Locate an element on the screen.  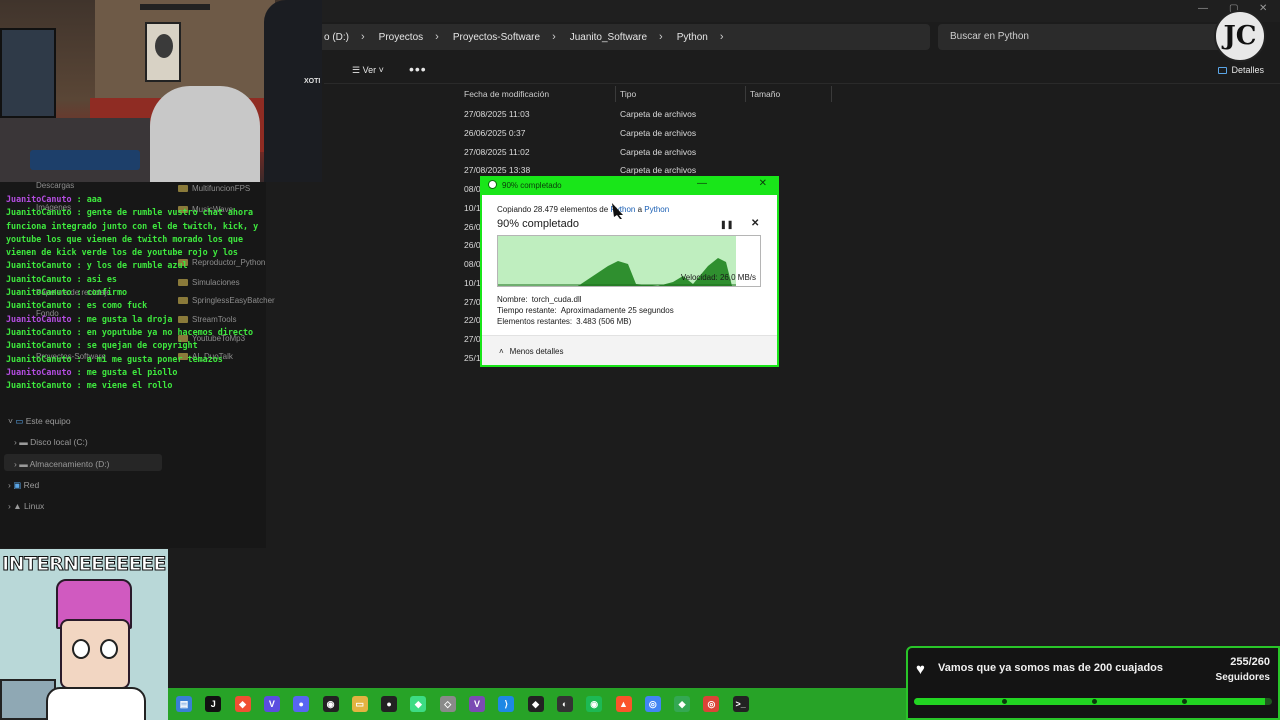
jetbrains-icon: J is located at coordinates (213, 704).